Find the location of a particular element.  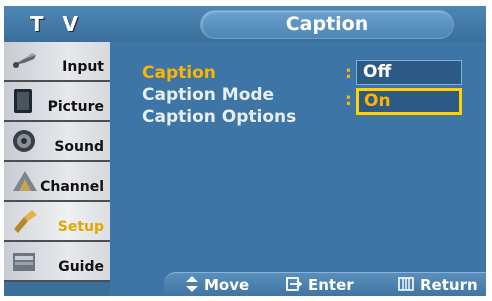

title-pill: Caption is located at coordinates (327, 24).